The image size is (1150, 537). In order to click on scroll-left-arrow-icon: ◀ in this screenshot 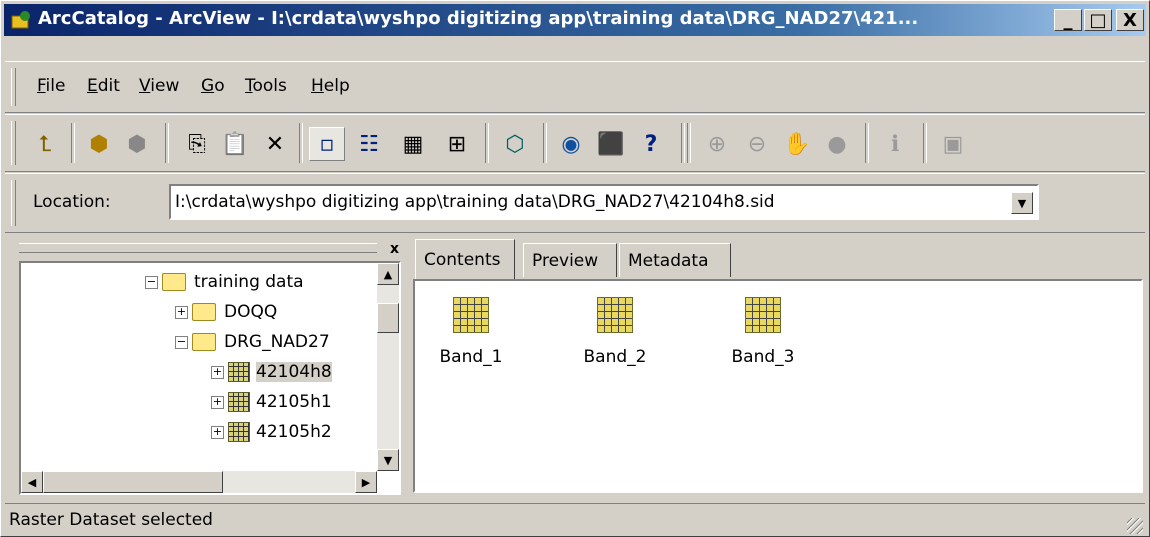, I will do `click(32, 482)`.